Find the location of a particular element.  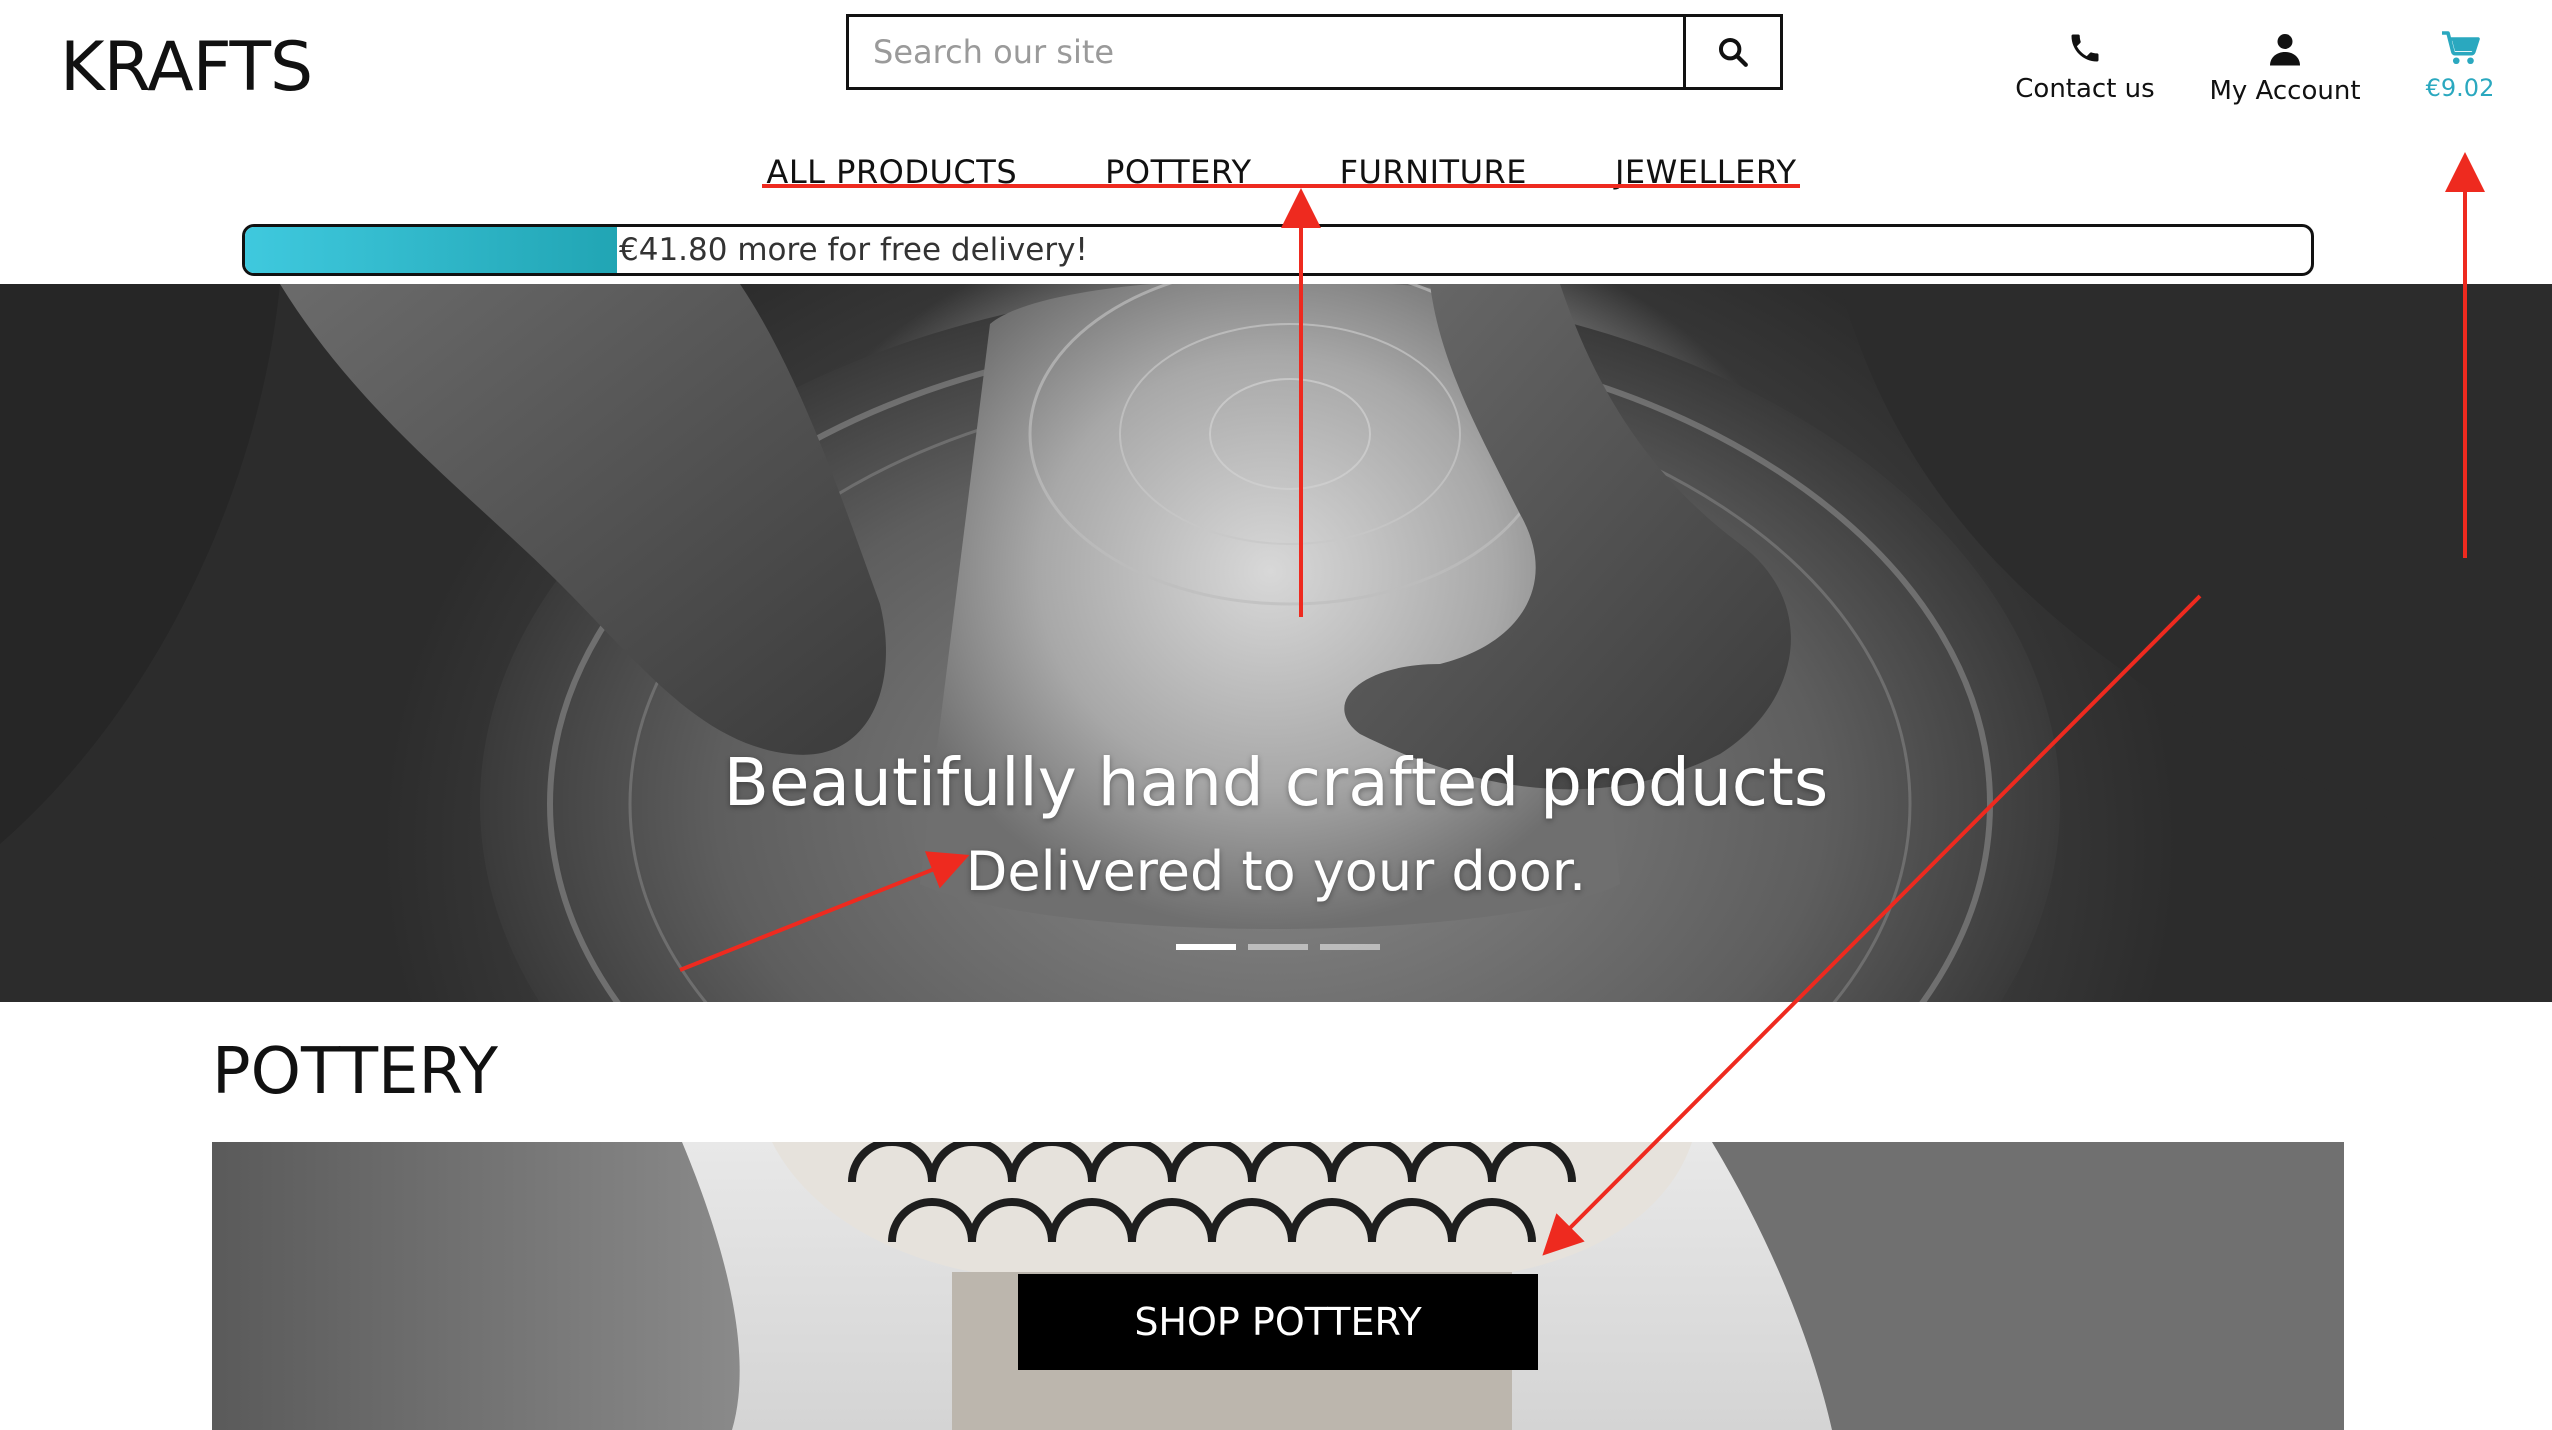

user-icon is located at coordinates (2285, 50).